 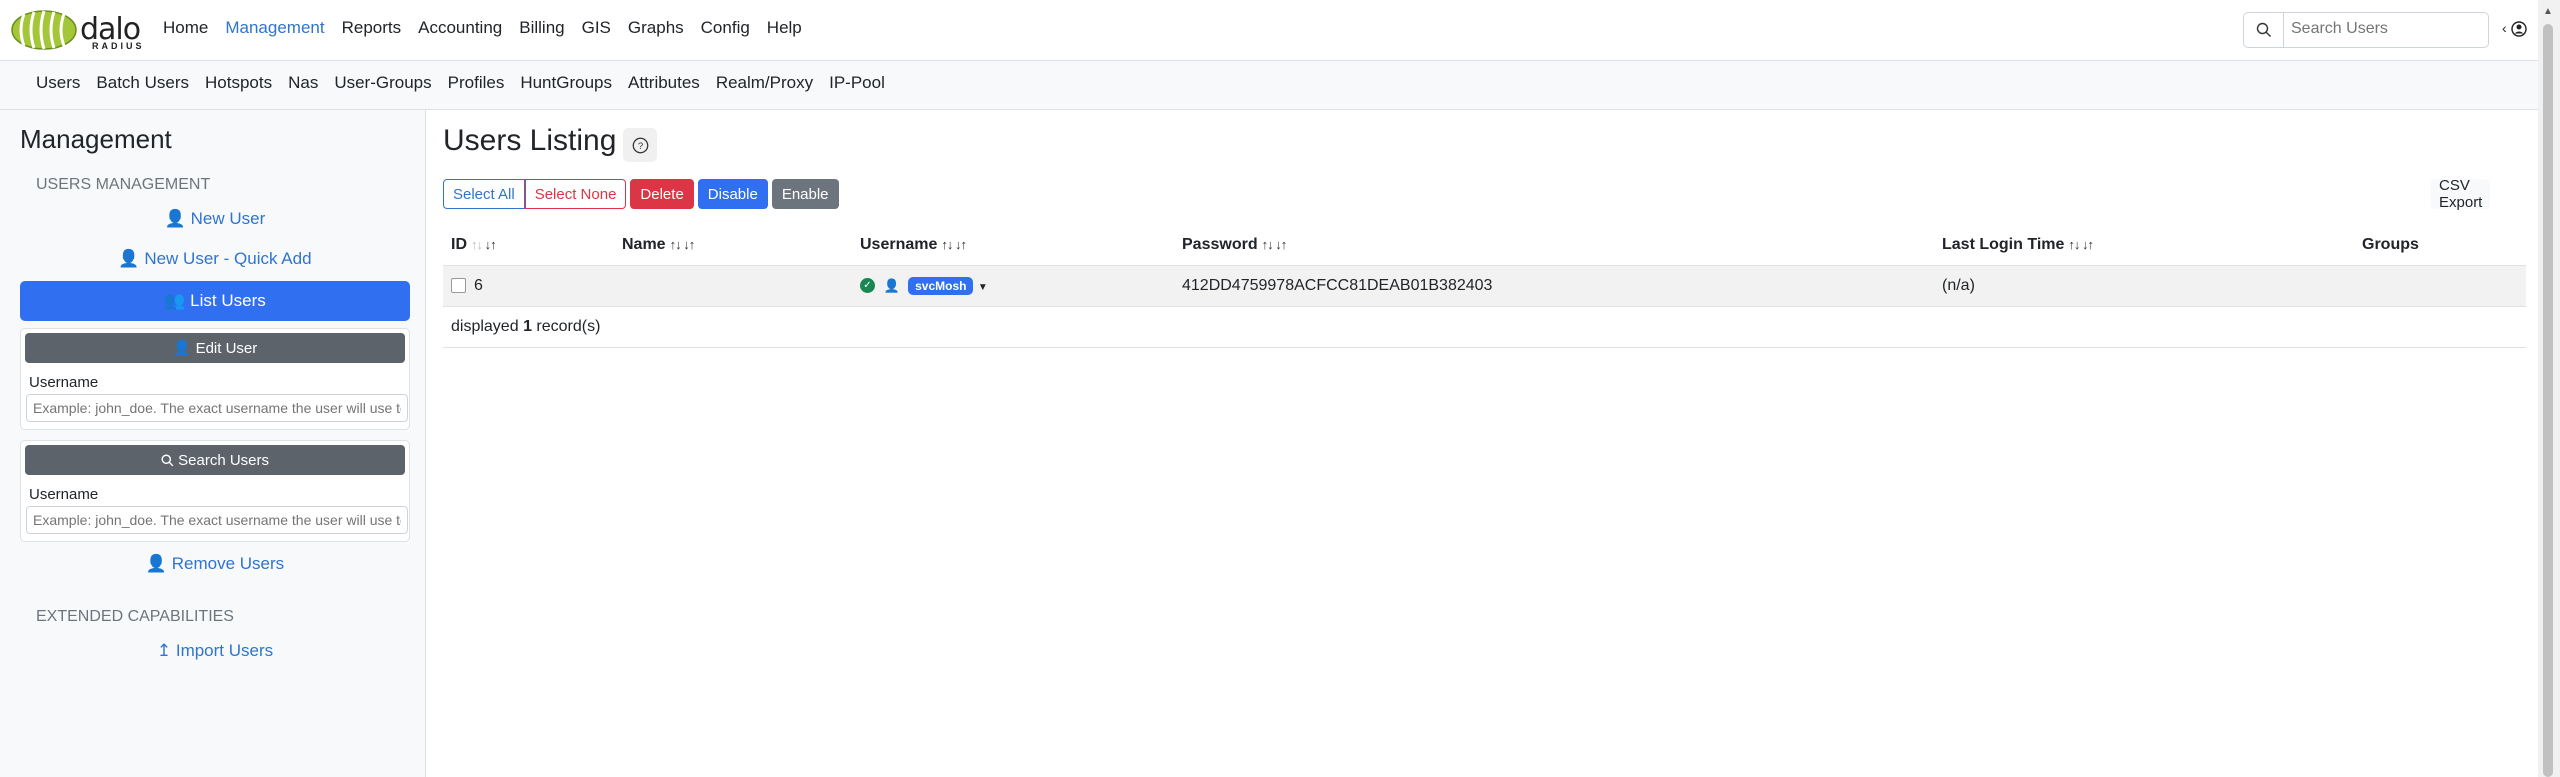 I want to click on search-users-label: Search Users, so click(x=224, y=460).